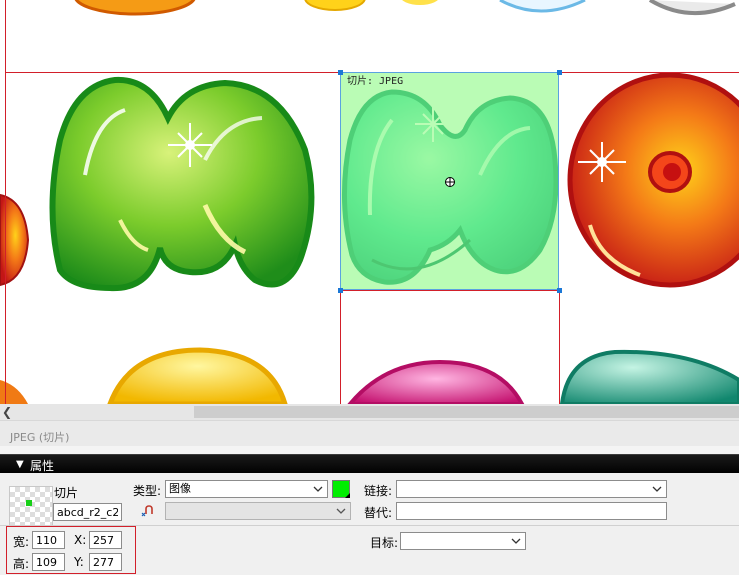 The width and height of the screenshot is (739, 575). What do you see at coordinates (542, 6) in the screenshot?
I see `candy-blue-top` at bounding box center [542, 6].